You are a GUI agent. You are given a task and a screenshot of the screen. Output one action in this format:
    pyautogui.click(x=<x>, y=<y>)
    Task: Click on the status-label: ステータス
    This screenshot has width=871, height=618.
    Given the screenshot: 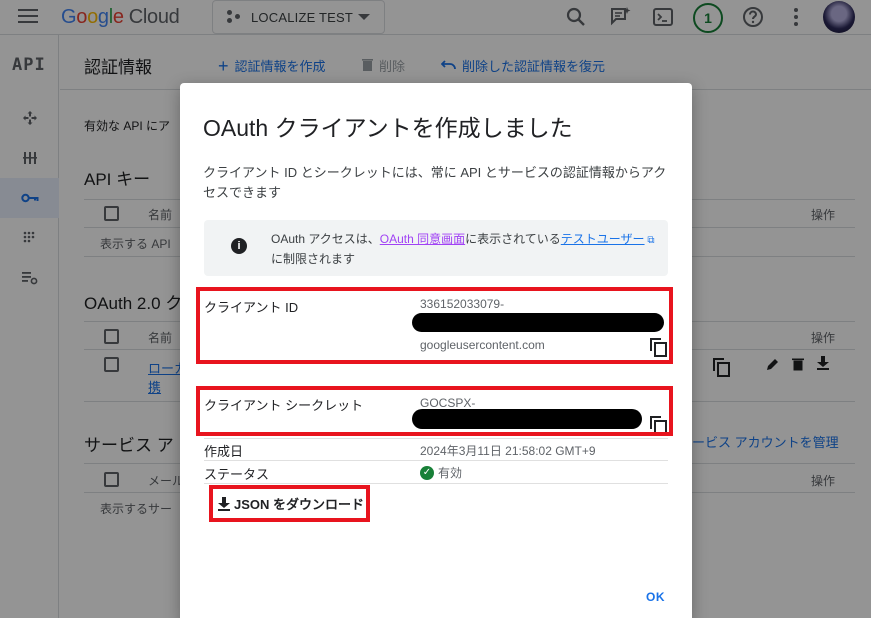 What is the action you would take?
    pyautogui.click(x=237, y=474)
    